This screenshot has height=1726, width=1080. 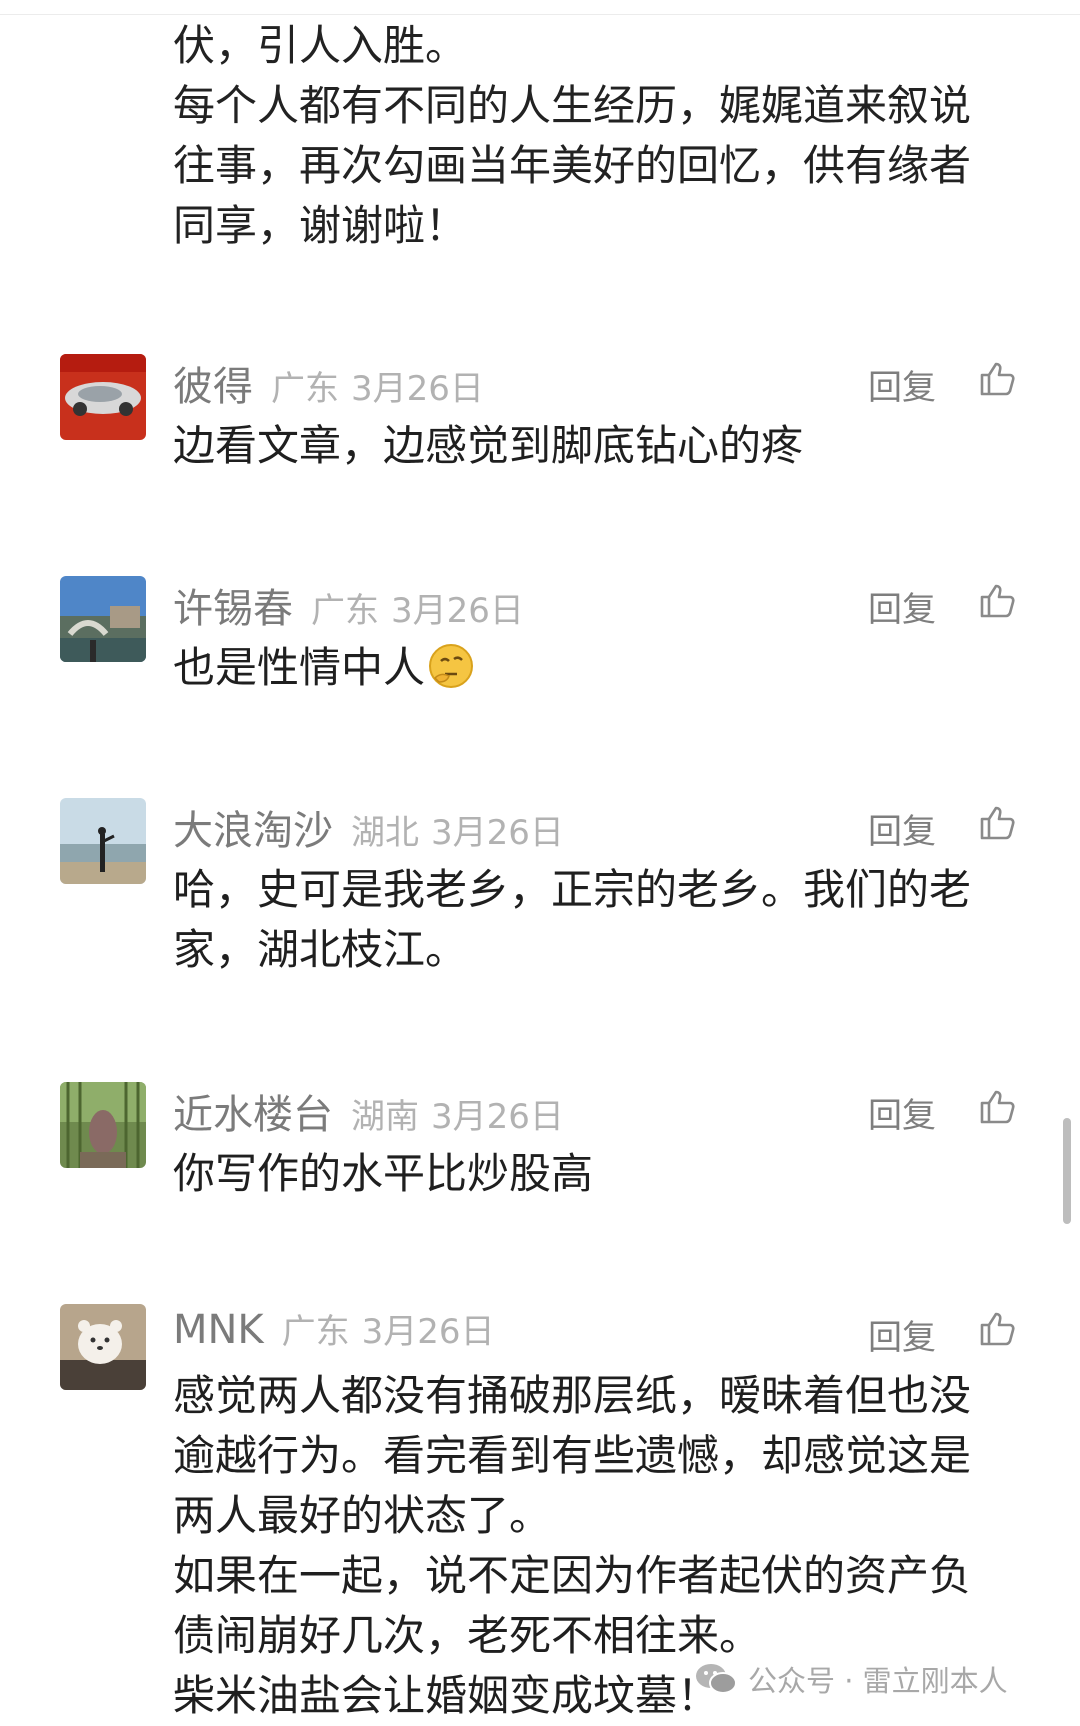 What do you see at coordinates (878, 1681) in the screenshot?
I see `watermark-text: 公众号 · 雷立刚本人` at bounding box center [878, 1681].